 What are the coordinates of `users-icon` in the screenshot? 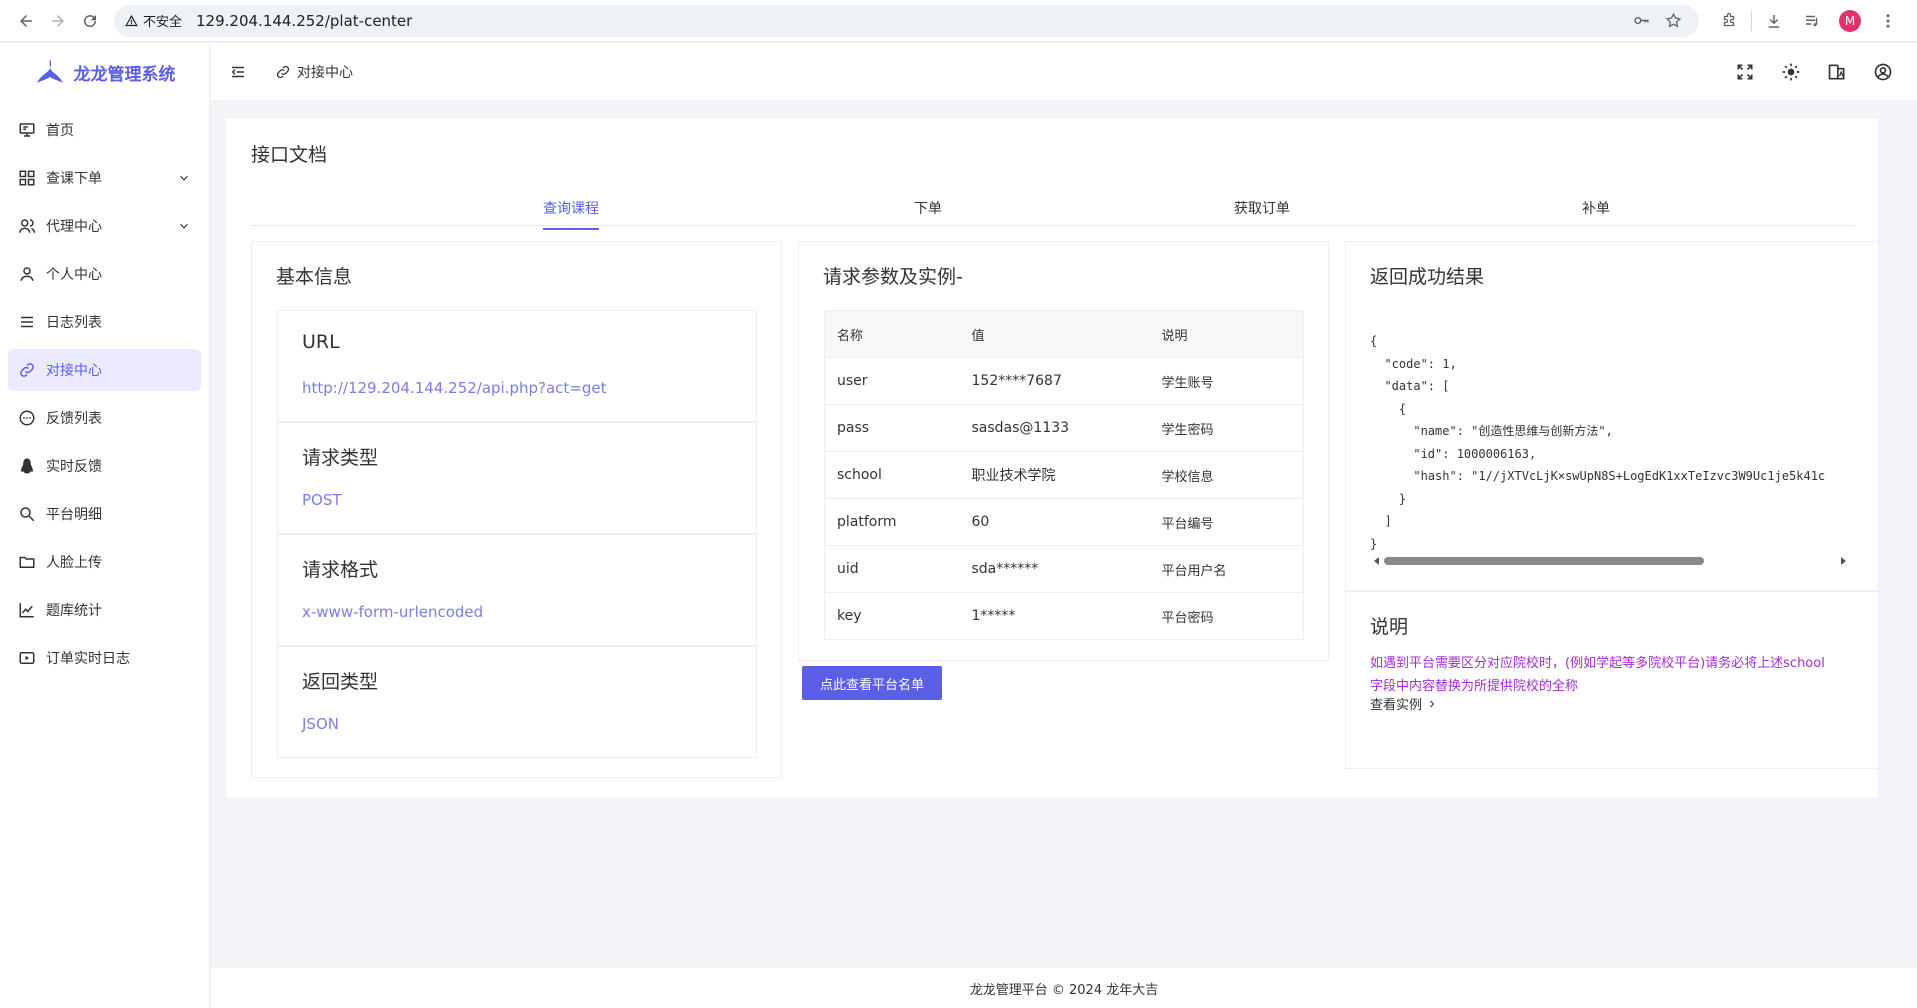 It's located at (27, 226).